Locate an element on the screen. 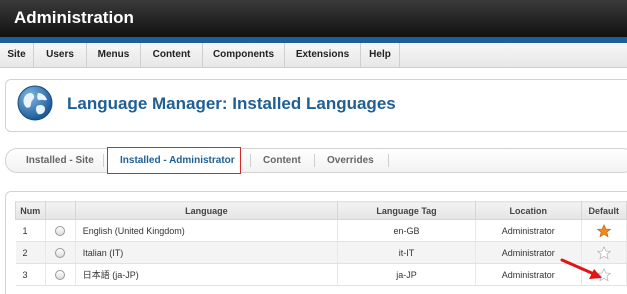 This screenshot has height=294, width=627. menu-item-users: Users is located at coordinates (60, 55).